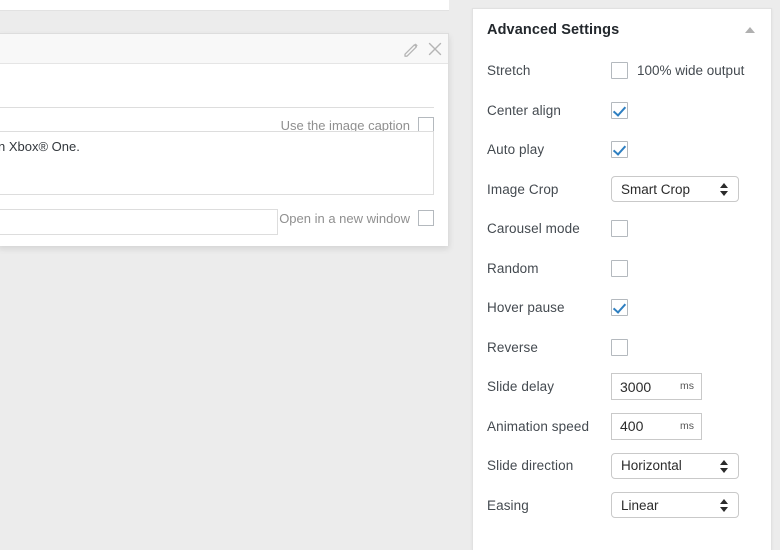 Image resolution: width=780 pixels, height=550 pixels. I want to click on input-animation-speed: 400 ms, so click(656, 426).